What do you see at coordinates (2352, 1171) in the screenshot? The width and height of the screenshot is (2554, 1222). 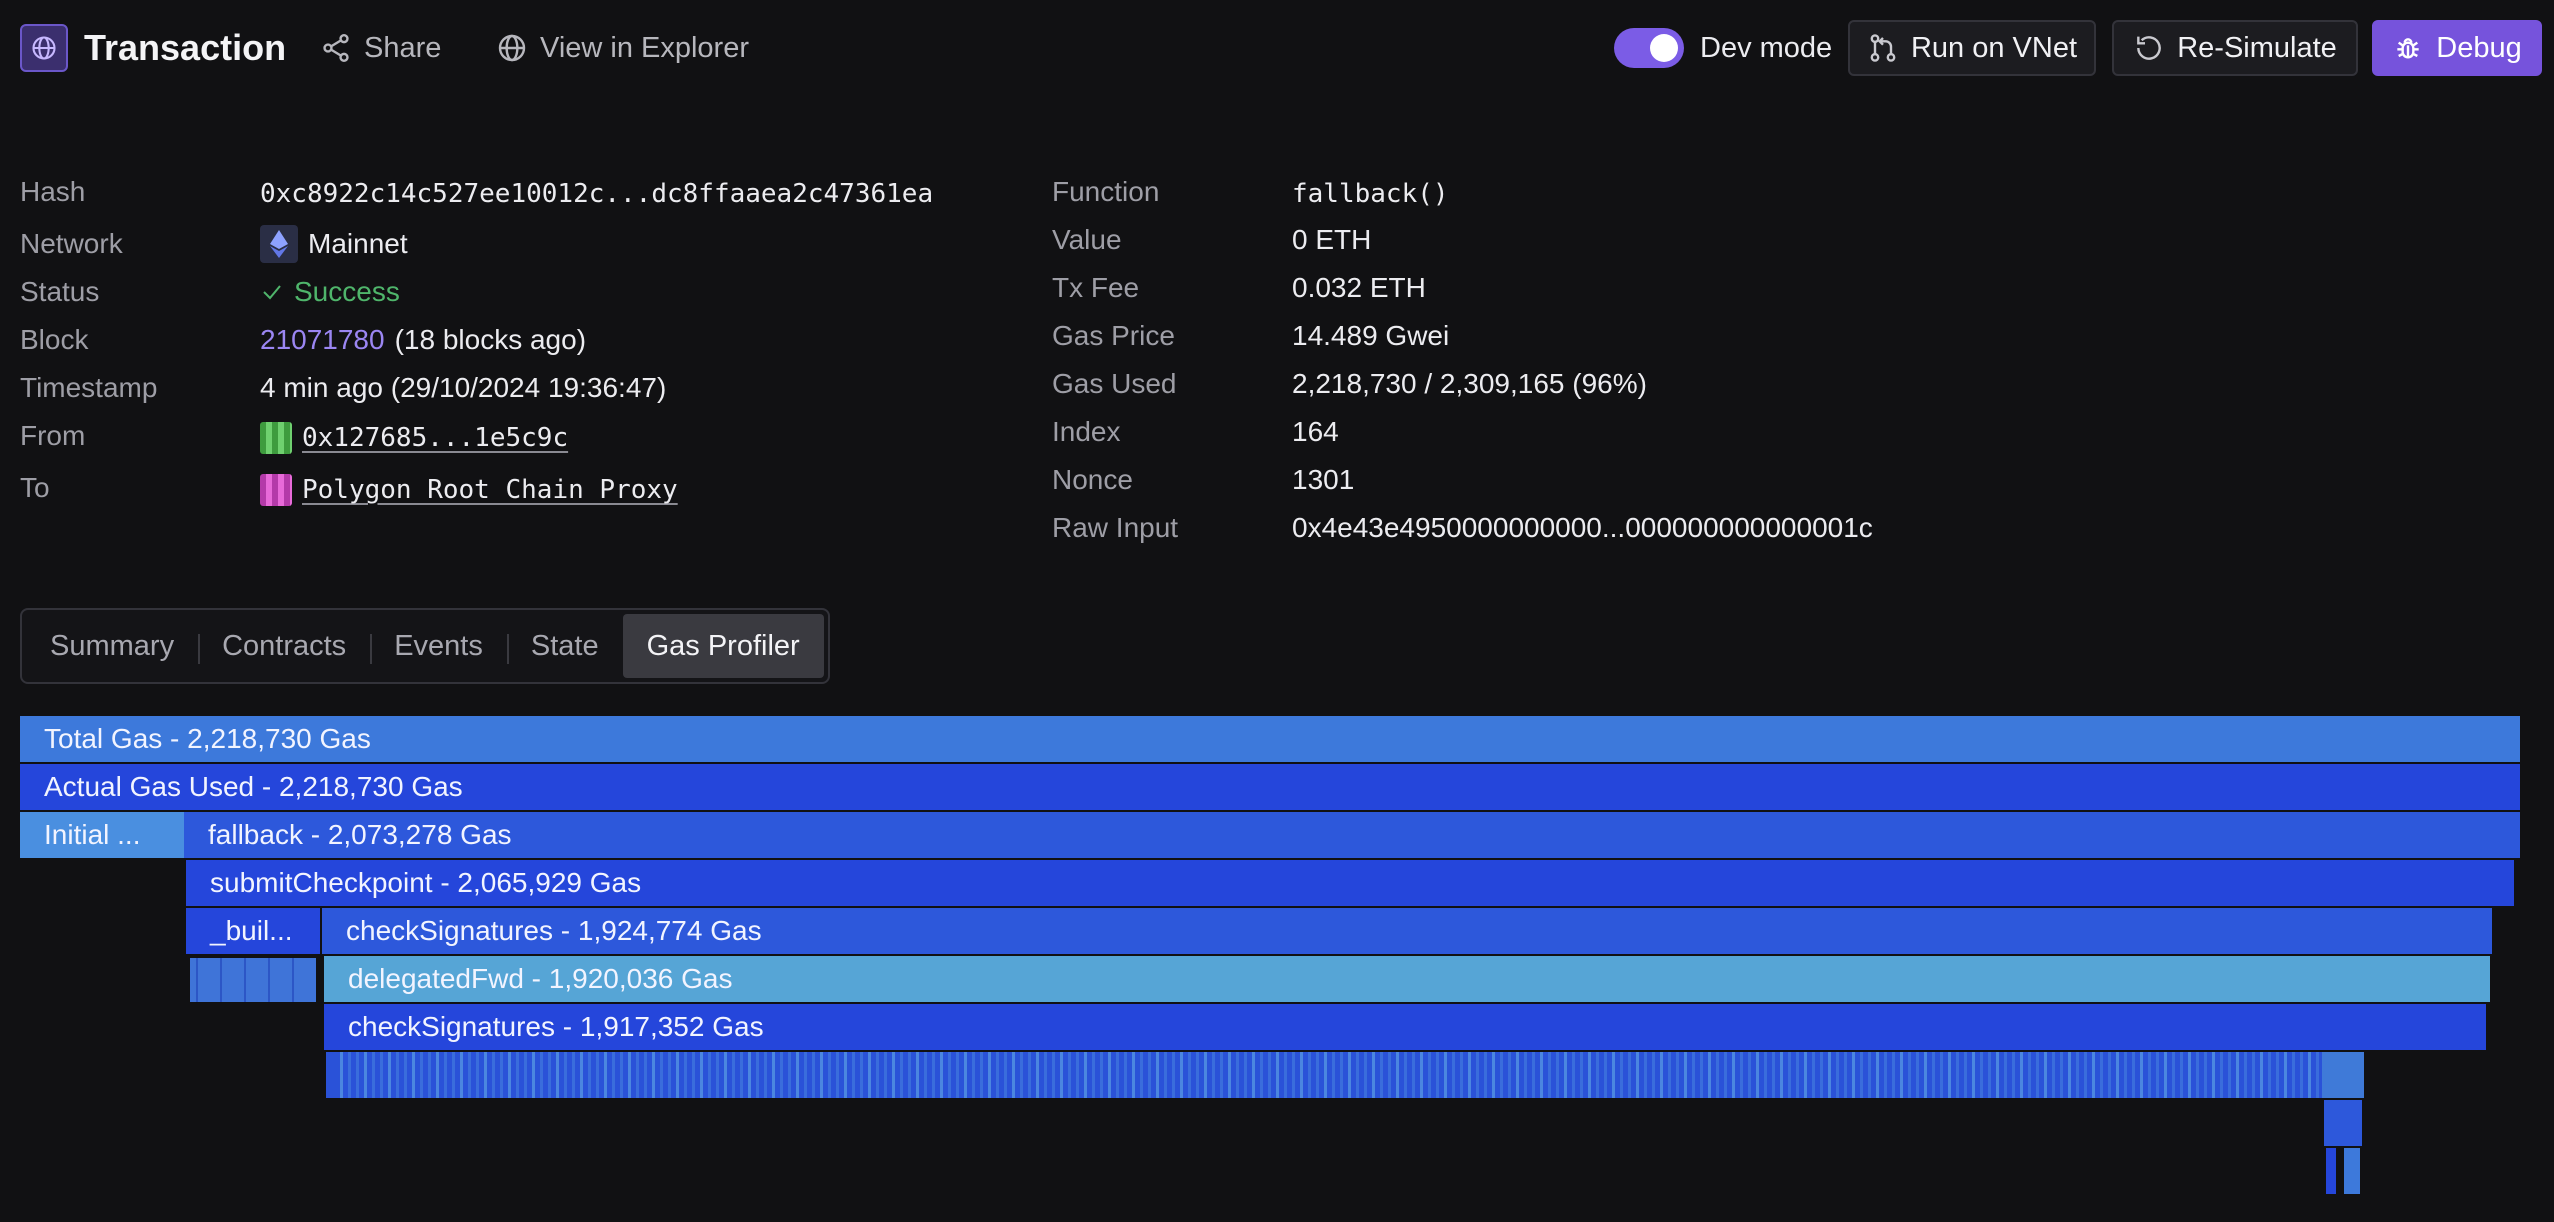 I see `flame-frame-deep` at bounding box center [2352, 1171].